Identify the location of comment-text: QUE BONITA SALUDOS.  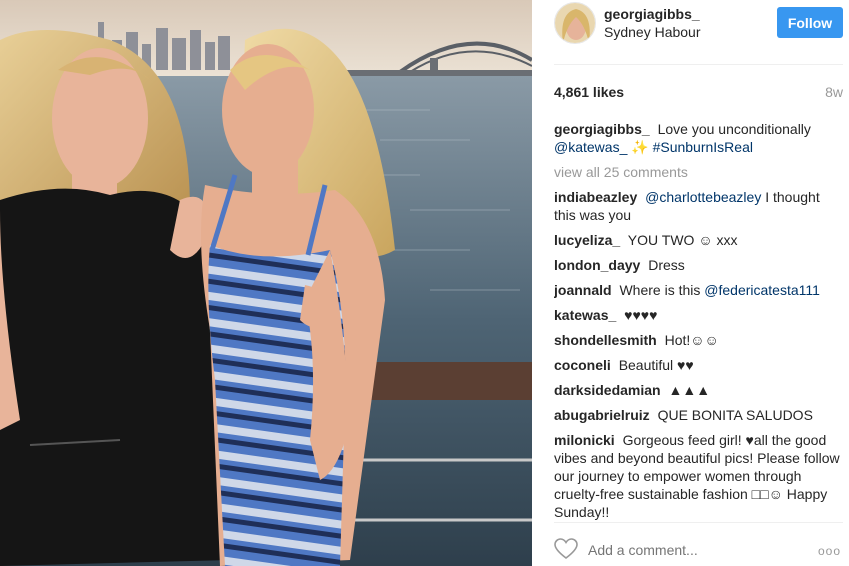
(735, 415).